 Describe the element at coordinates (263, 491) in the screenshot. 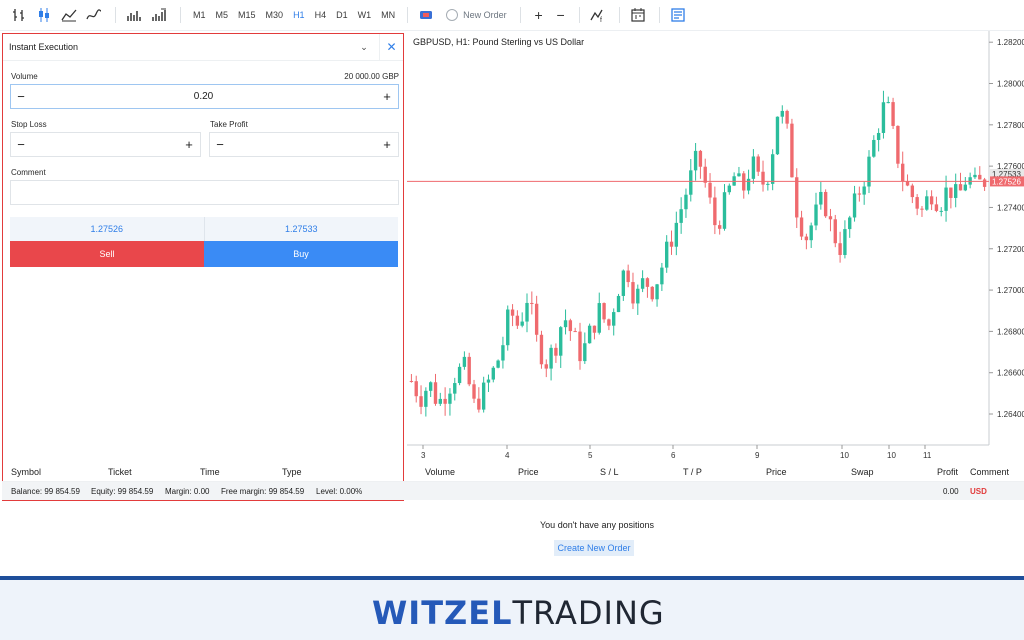

I see `free-margin-value: Free margin: 99 854.59` at that location.